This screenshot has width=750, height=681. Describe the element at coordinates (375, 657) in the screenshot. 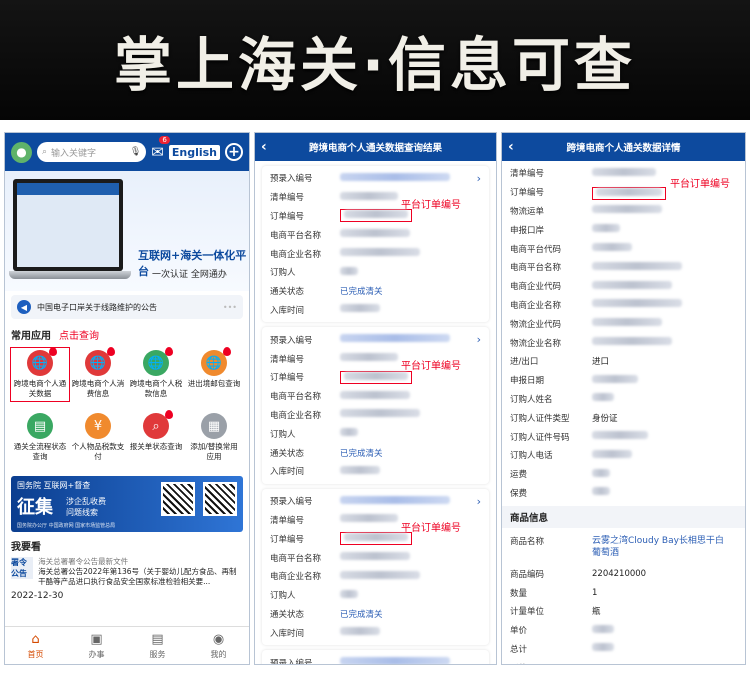

I see `result-card: 预录入编号` at that location.